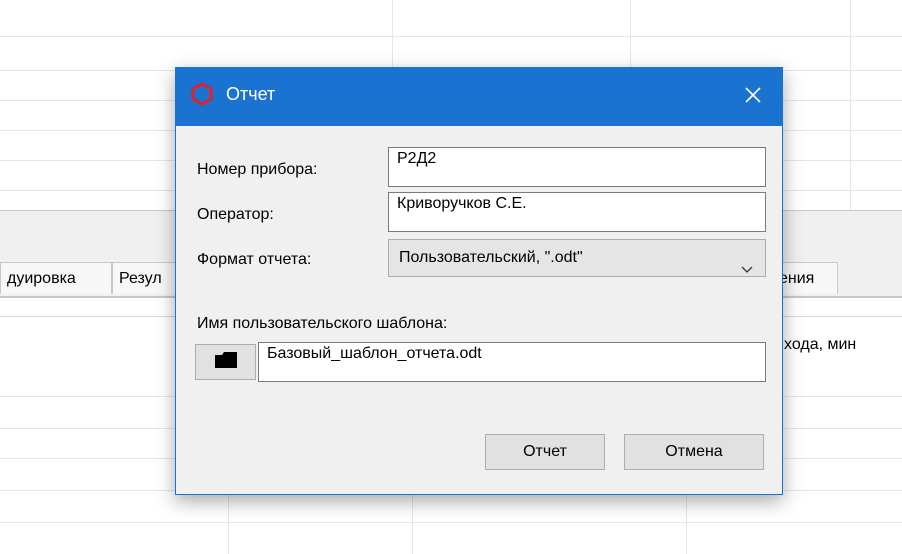 Image resolution: width=902 pixels, height=554 pixels. I want to click on template-name-label: Имя пользовательского шаблона:, so click(322, 323).